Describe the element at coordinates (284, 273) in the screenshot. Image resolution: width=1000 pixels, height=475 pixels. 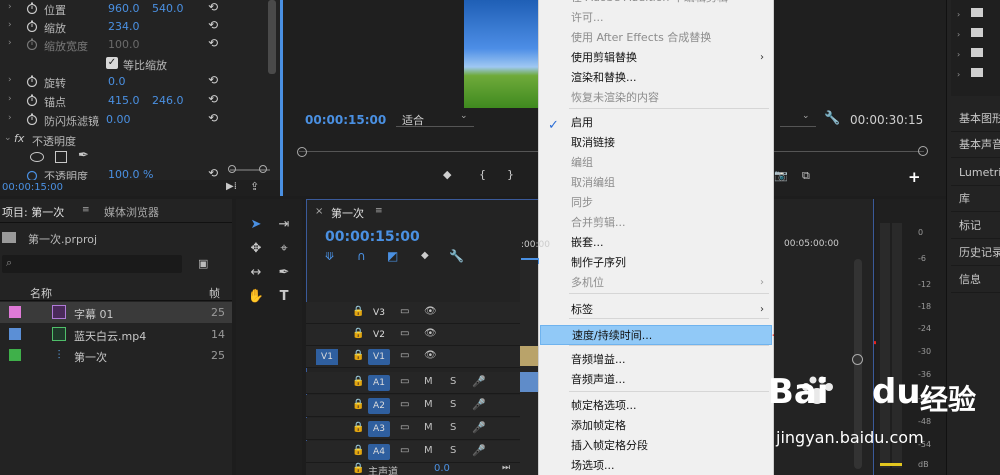
I see `pen-tool-icon: ✒` at that location.